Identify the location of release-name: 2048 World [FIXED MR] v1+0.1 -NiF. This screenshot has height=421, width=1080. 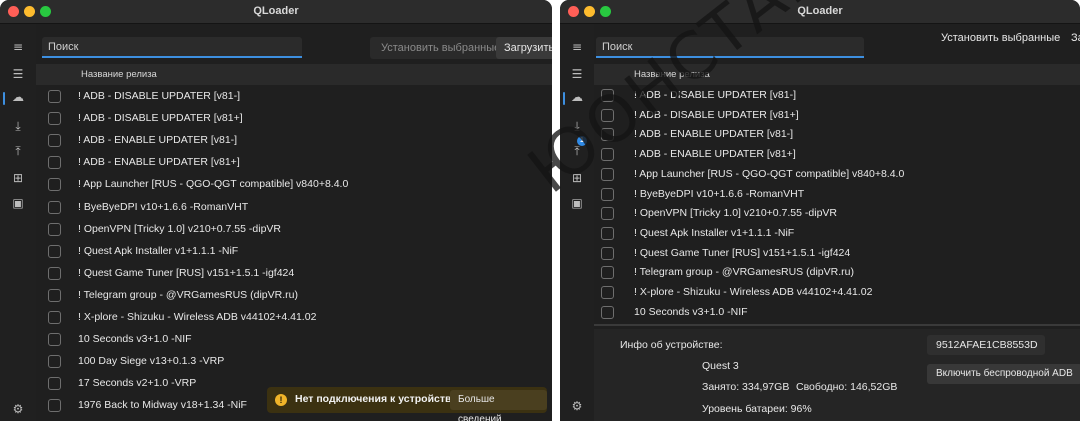
(163, 419).